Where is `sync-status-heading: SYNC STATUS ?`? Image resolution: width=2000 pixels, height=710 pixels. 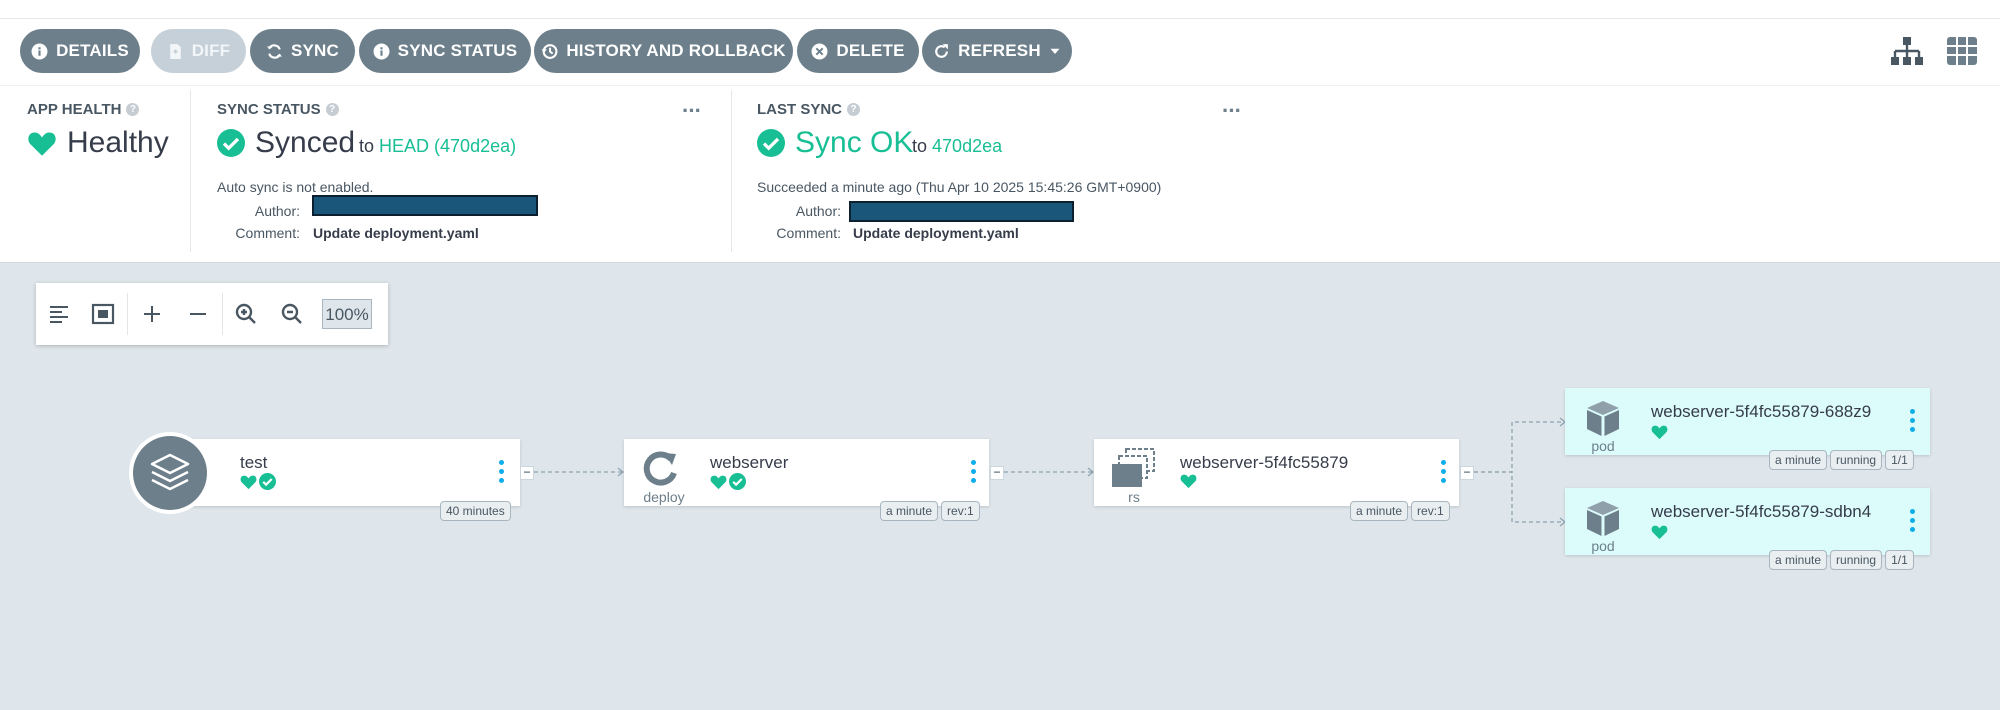
sync-status-heading: SYNC STATUS ? is located at coordinates (278, 109).